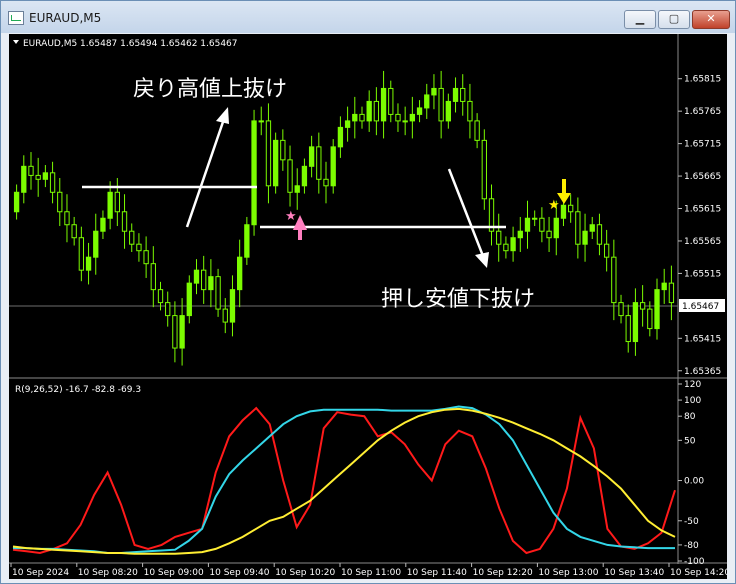 This screenshot has height=584, width=736. I want to click on indicator-tick-label: 100, so click(692, 401).